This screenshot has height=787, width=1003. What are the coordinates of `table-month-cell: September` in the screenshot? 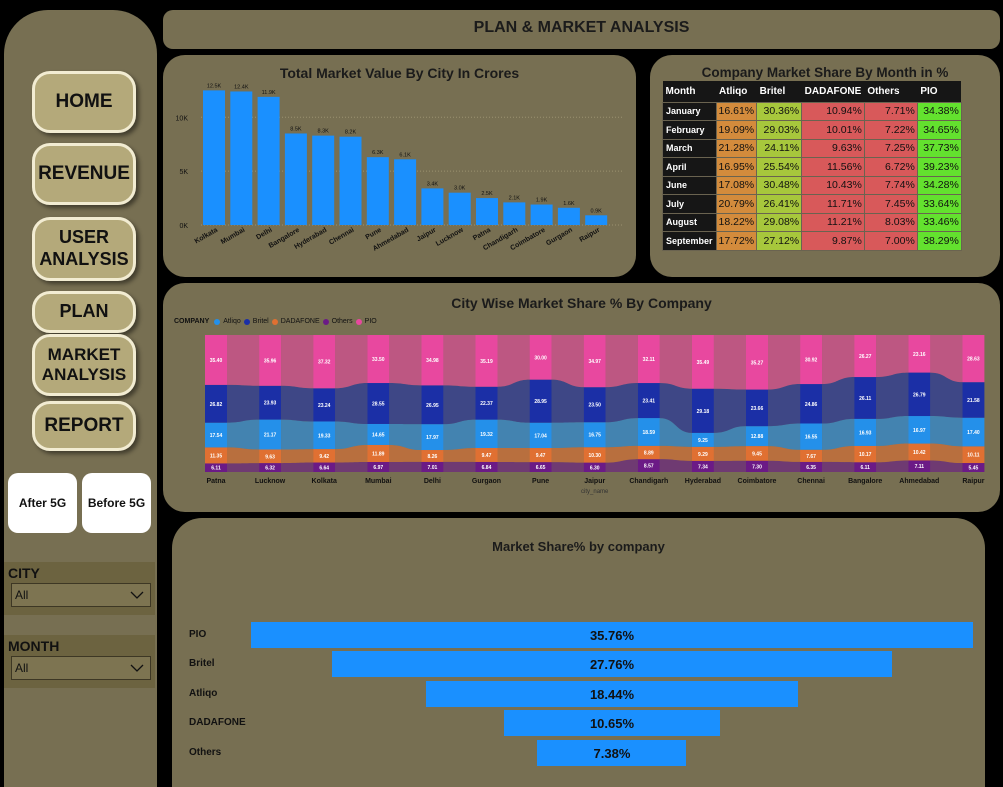 It's located at (689, 241).